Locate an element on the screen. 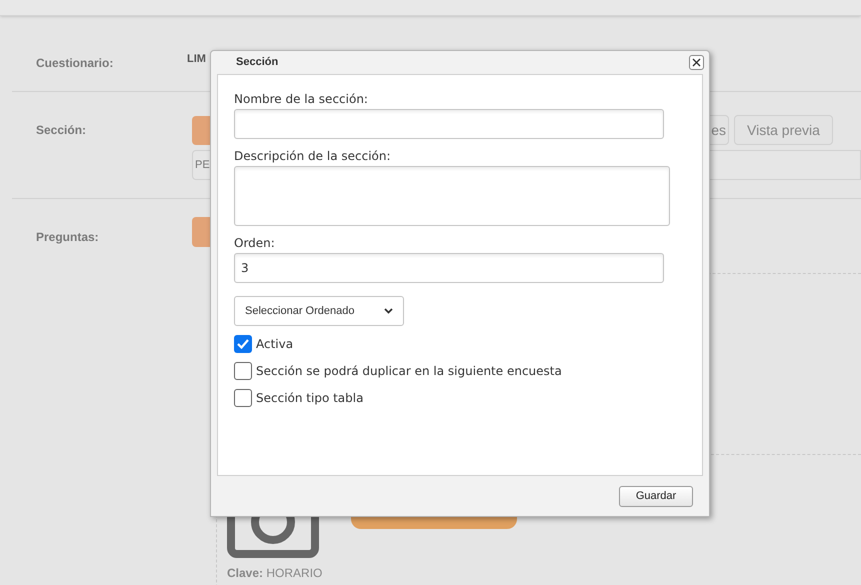  order-select: Seleccionar Ordenado is located at coordinates (319, 311).